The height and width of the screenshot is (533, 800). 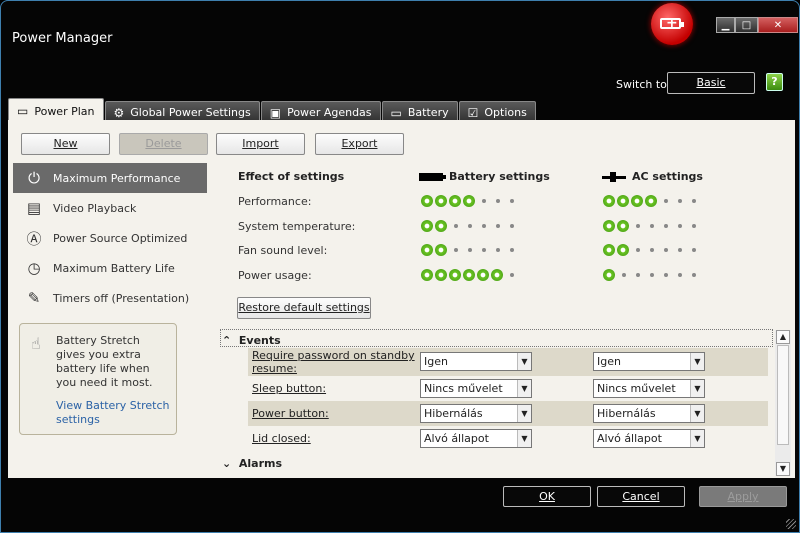 I want to click on dots-ac-performance, so click(x=652, y=201).